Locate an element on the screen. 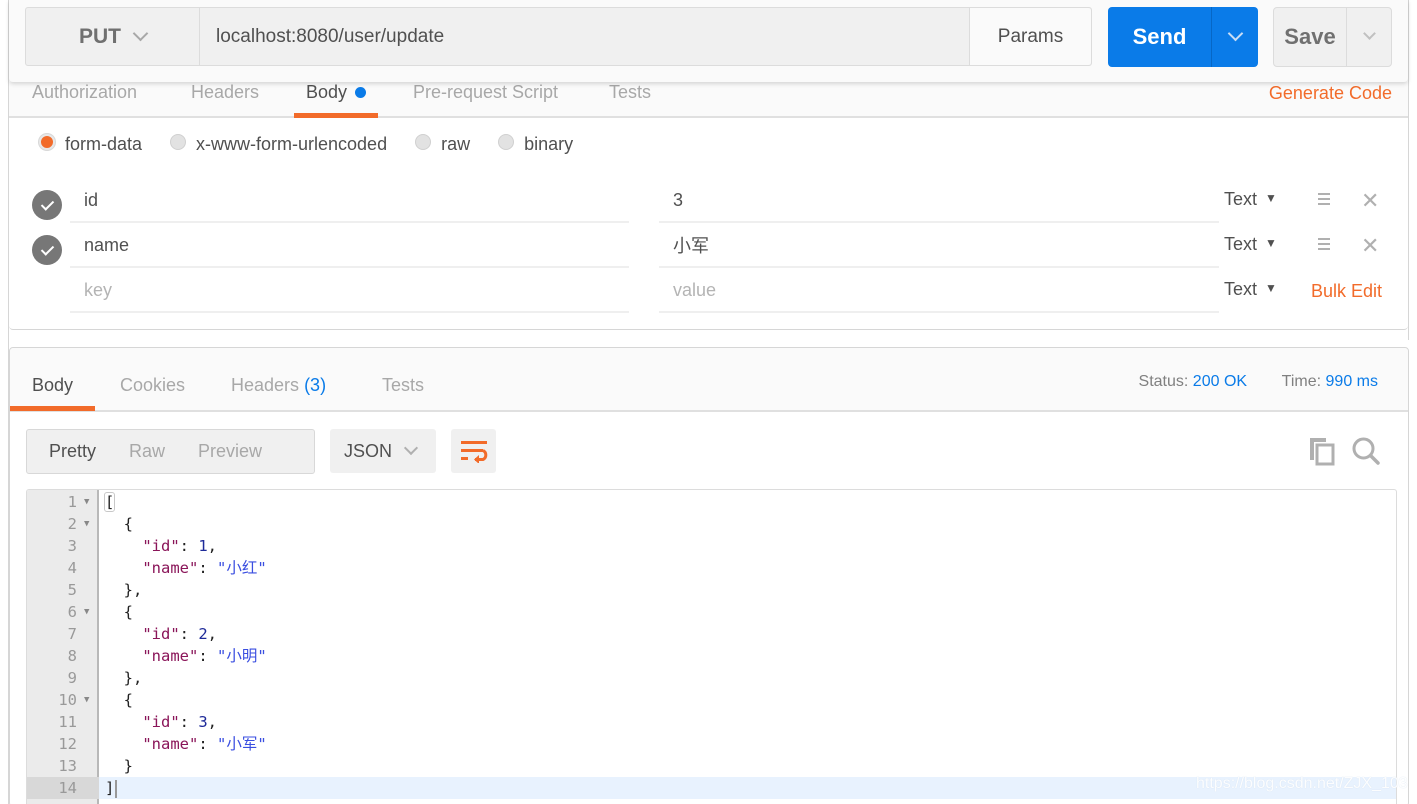 The width and height of the screenshot is (1417, 804). code-line: 14] is located at coordinates (711, 788).